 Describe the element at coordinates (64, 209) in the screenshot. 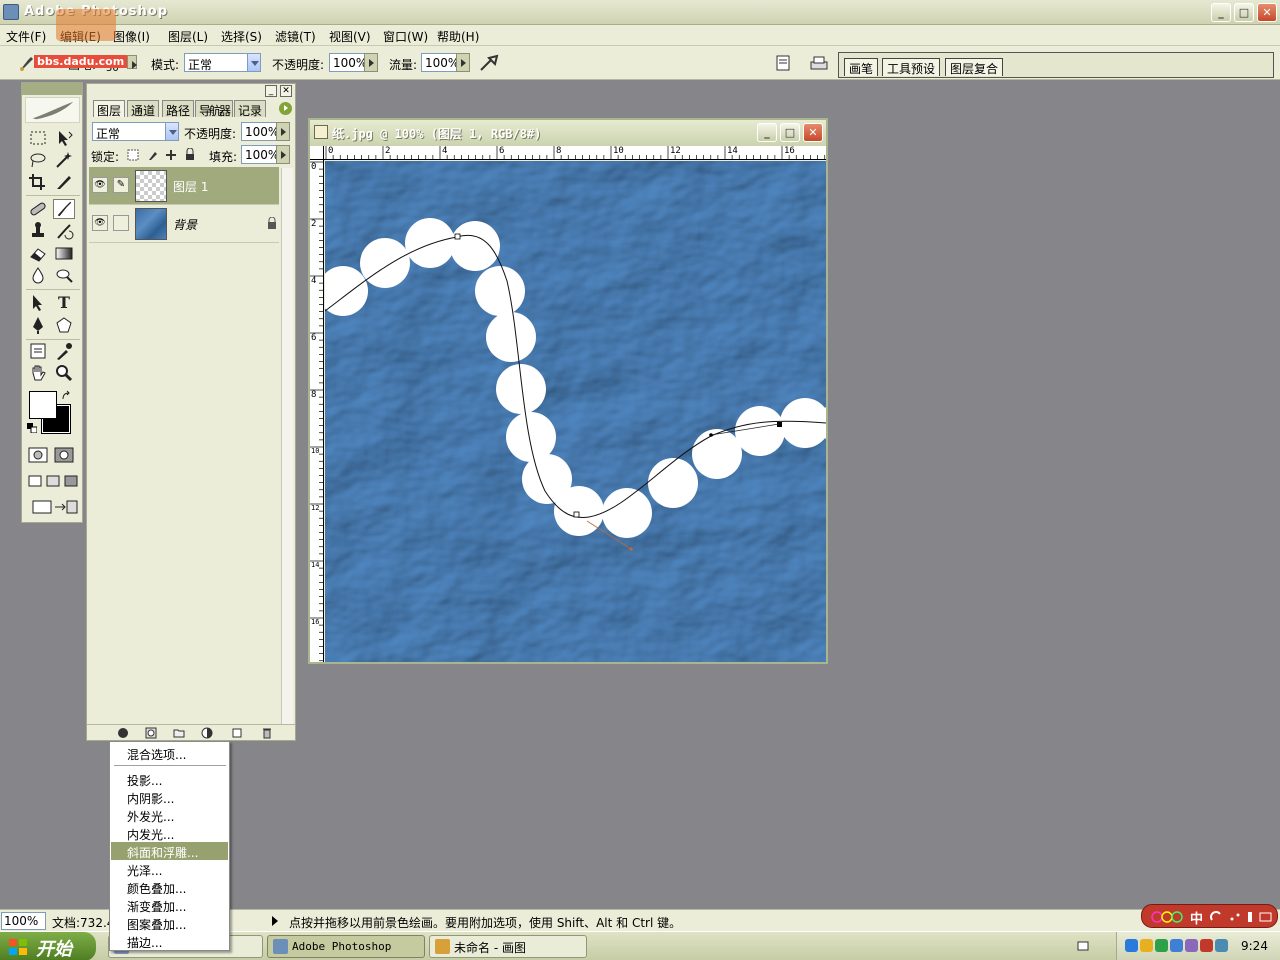

I see `brush-icon` at that location.